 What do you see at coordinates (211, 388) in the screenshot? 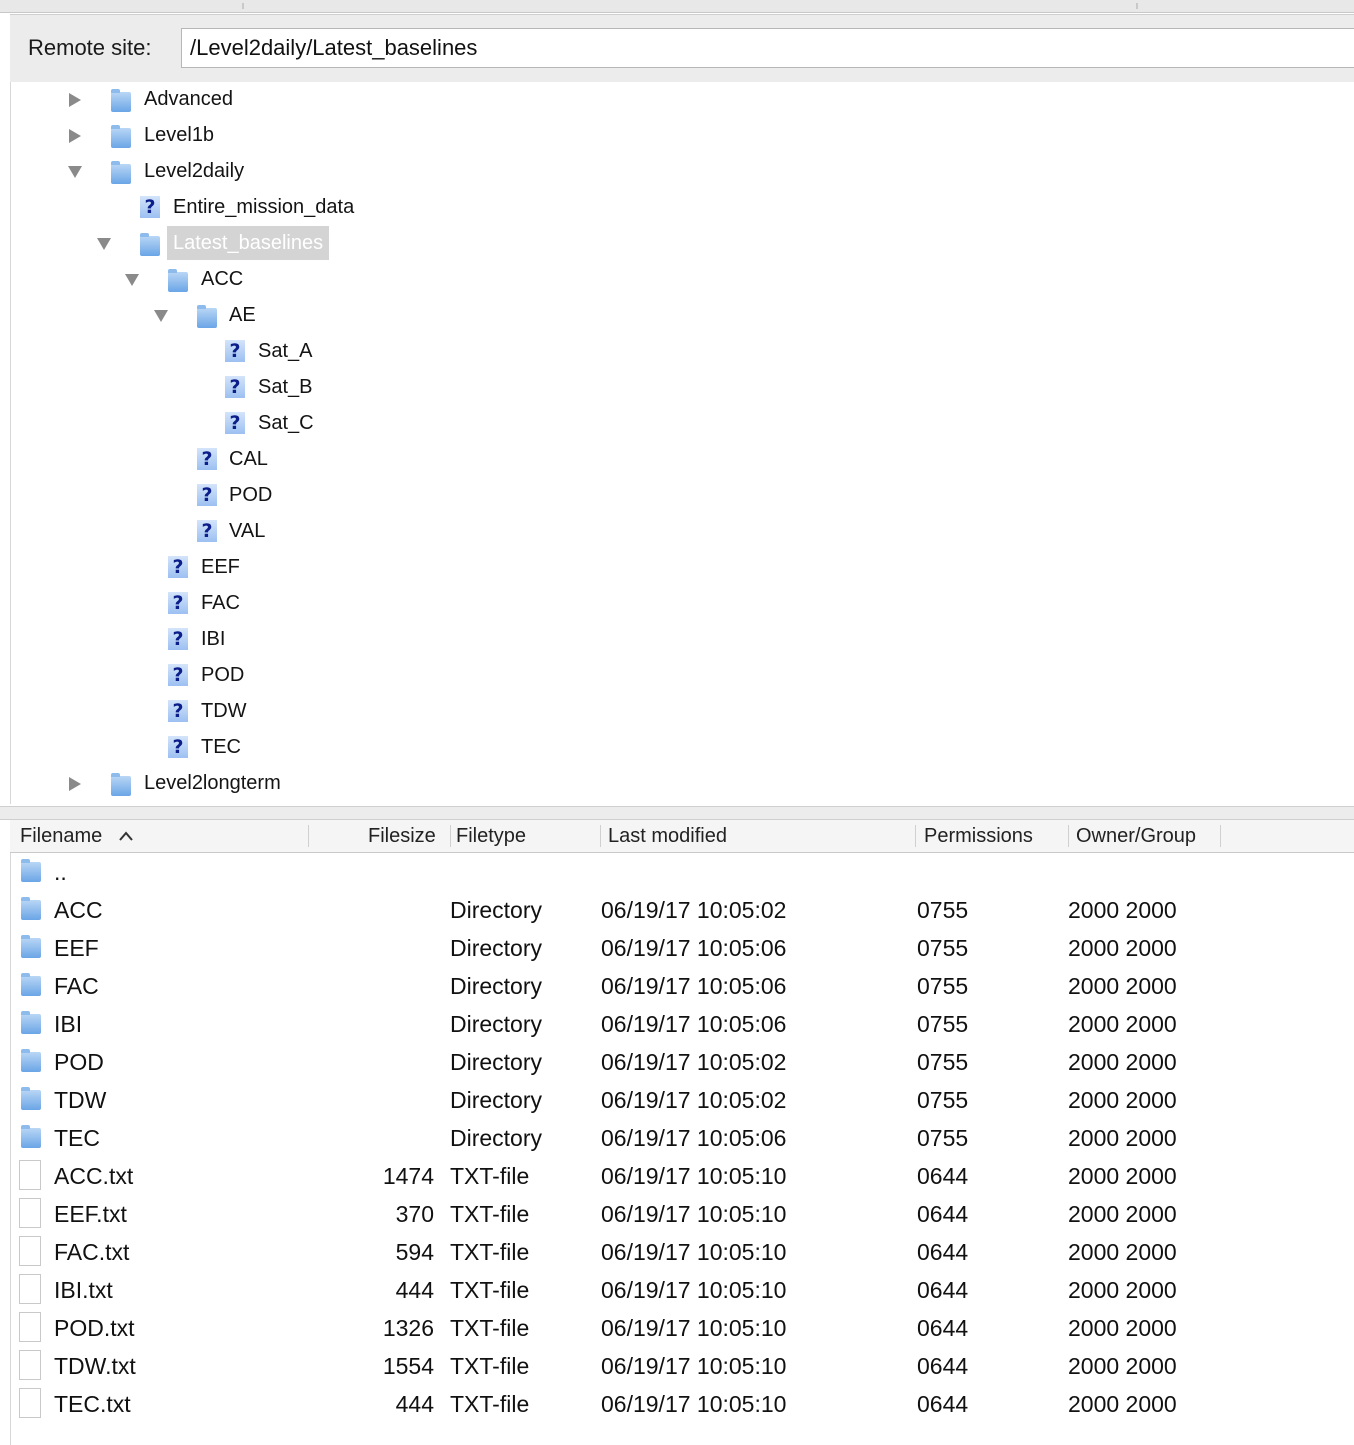
I see `tree-item-sat-b: ? Sat_B` at bounding box center [211, 388].